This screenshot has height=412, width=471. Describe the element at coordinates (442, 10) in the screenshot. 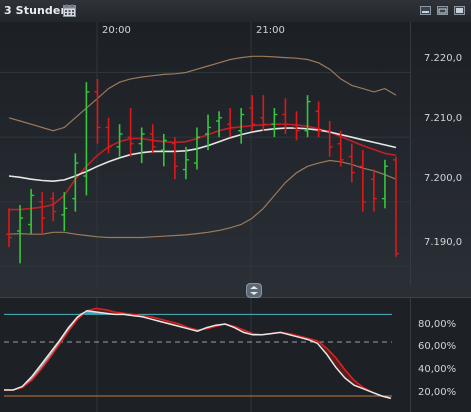

I see `restore-icon` at that location.